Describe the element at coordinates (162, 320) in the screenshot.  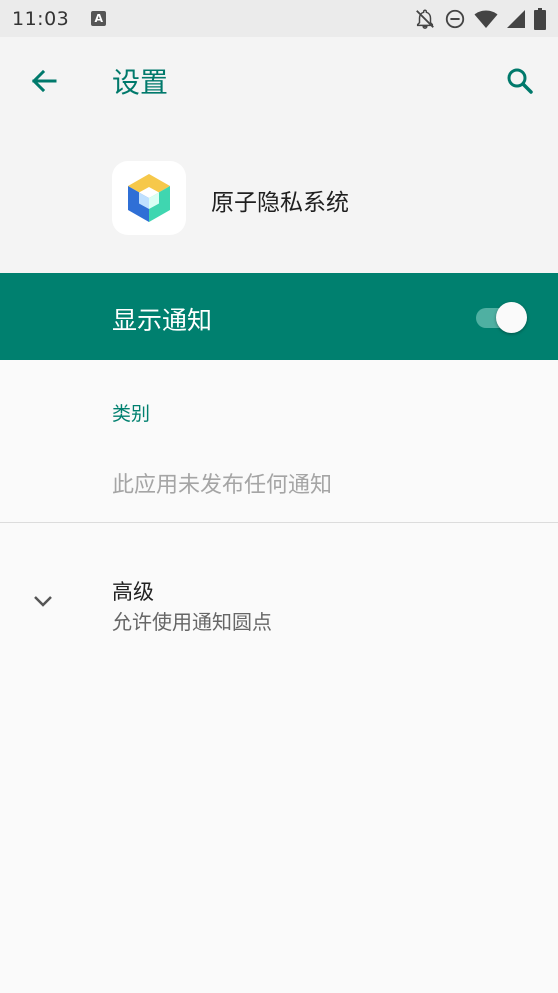
I see `show-notifications-label: 显示通知` at that location.